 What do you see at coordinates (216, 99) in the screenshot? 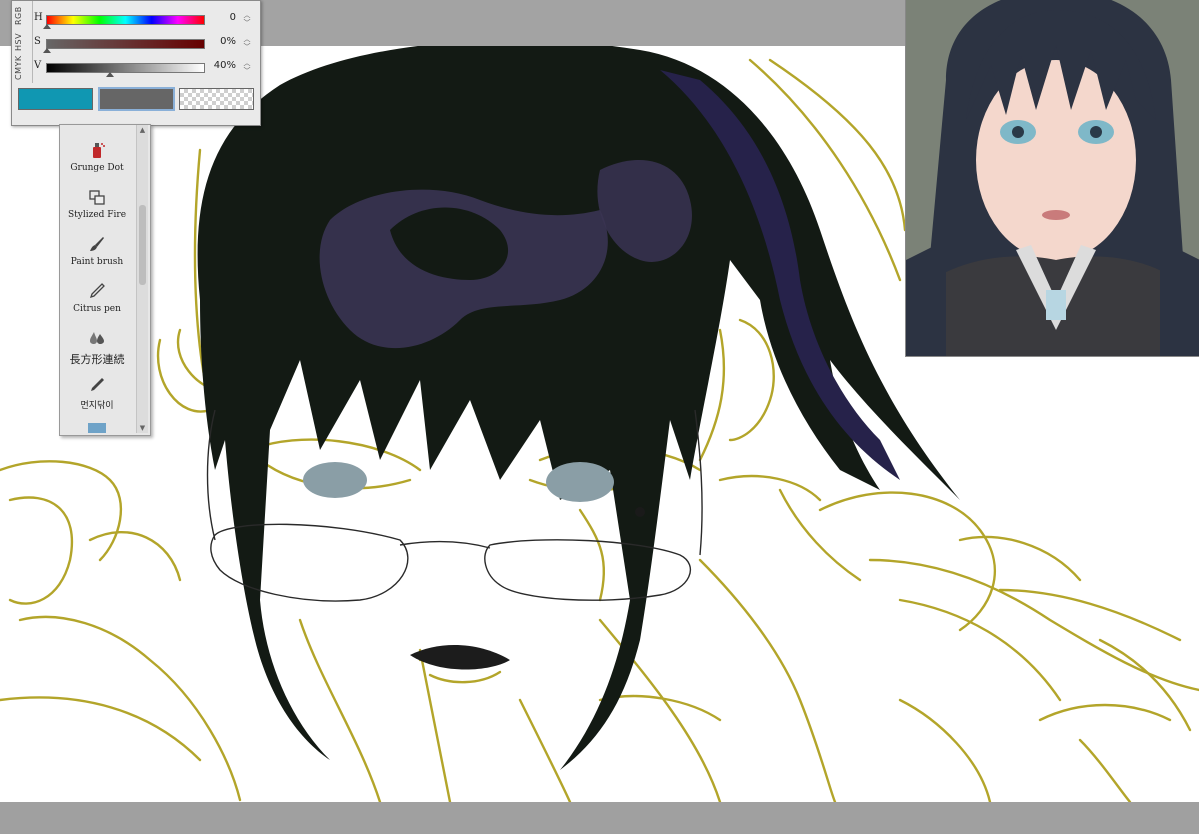
I see `transparent-color-swatch` at bounding box center [216, 99].